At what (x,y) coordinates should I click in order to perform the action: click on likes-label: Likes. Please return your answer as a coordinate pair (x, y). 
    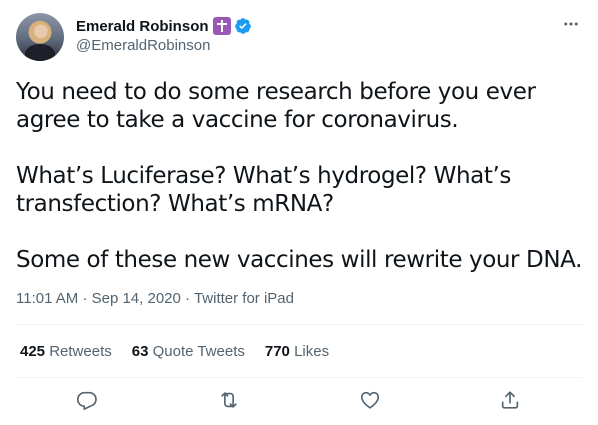
    Looking at the image, I should click on (312, 351).